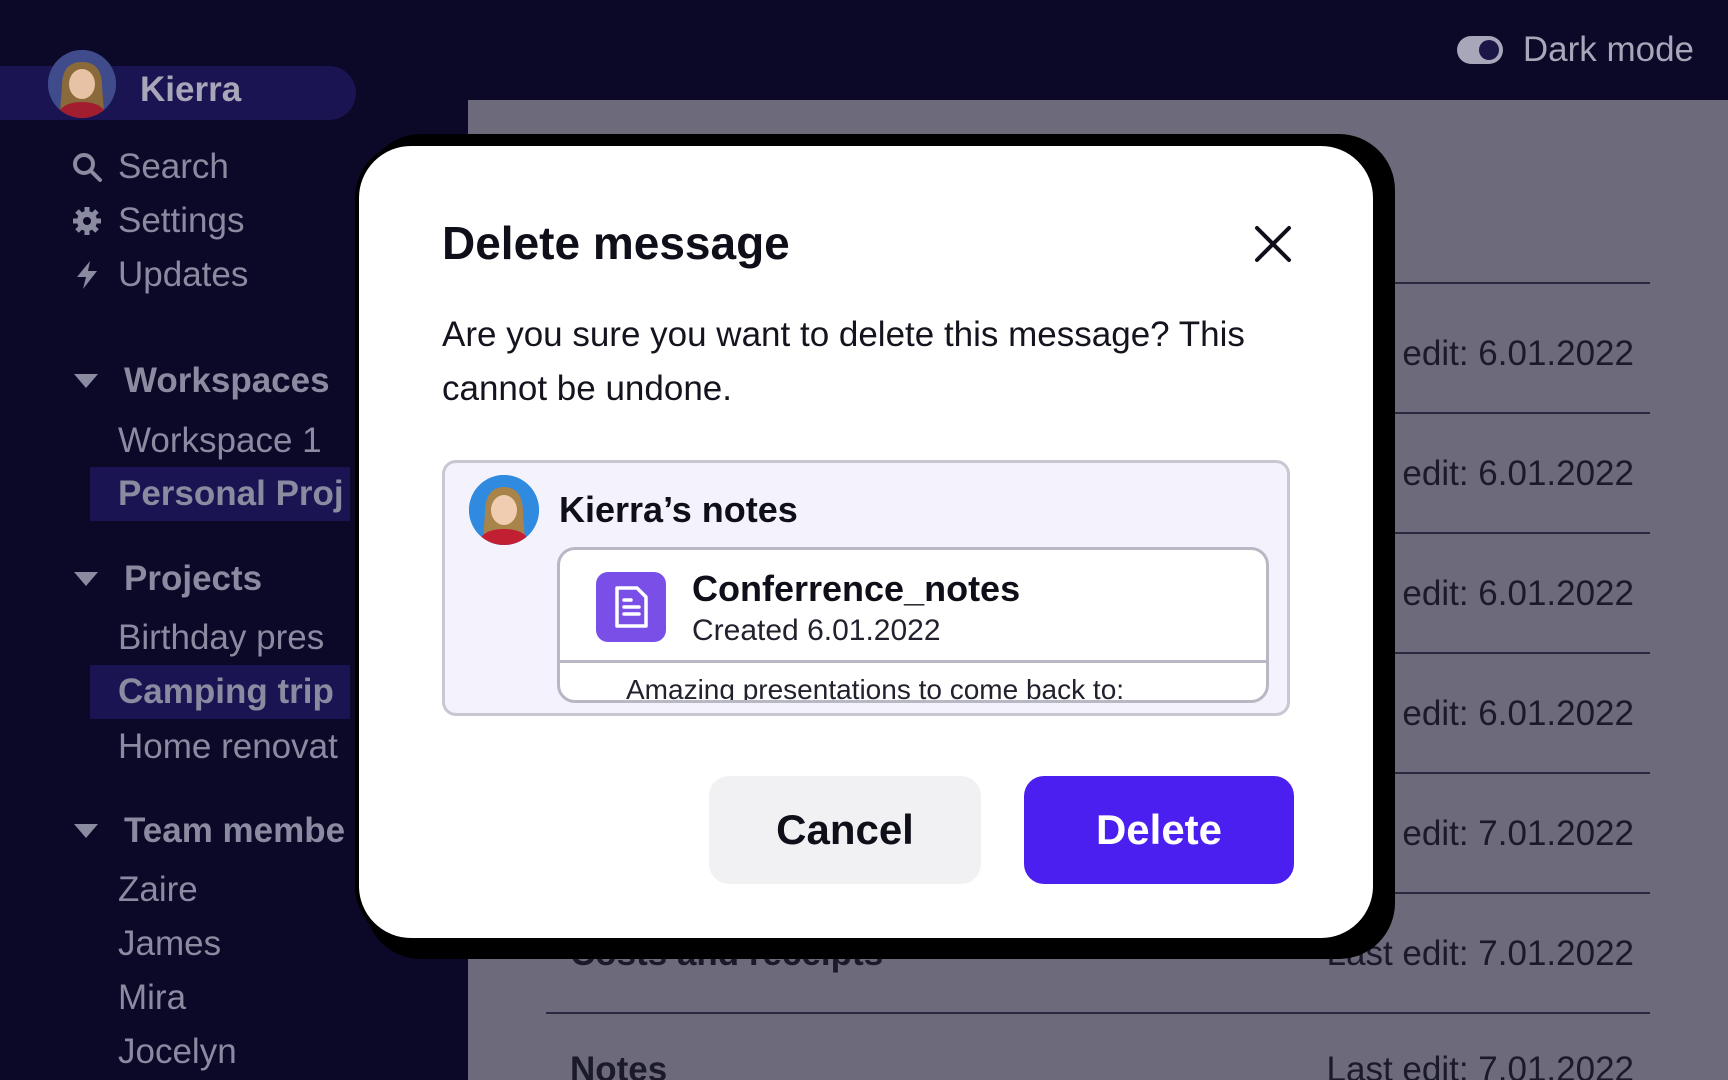  Describe the element at coordinates (152, 998) in the screenshot. I see `team-member-item: Mira` at that location.